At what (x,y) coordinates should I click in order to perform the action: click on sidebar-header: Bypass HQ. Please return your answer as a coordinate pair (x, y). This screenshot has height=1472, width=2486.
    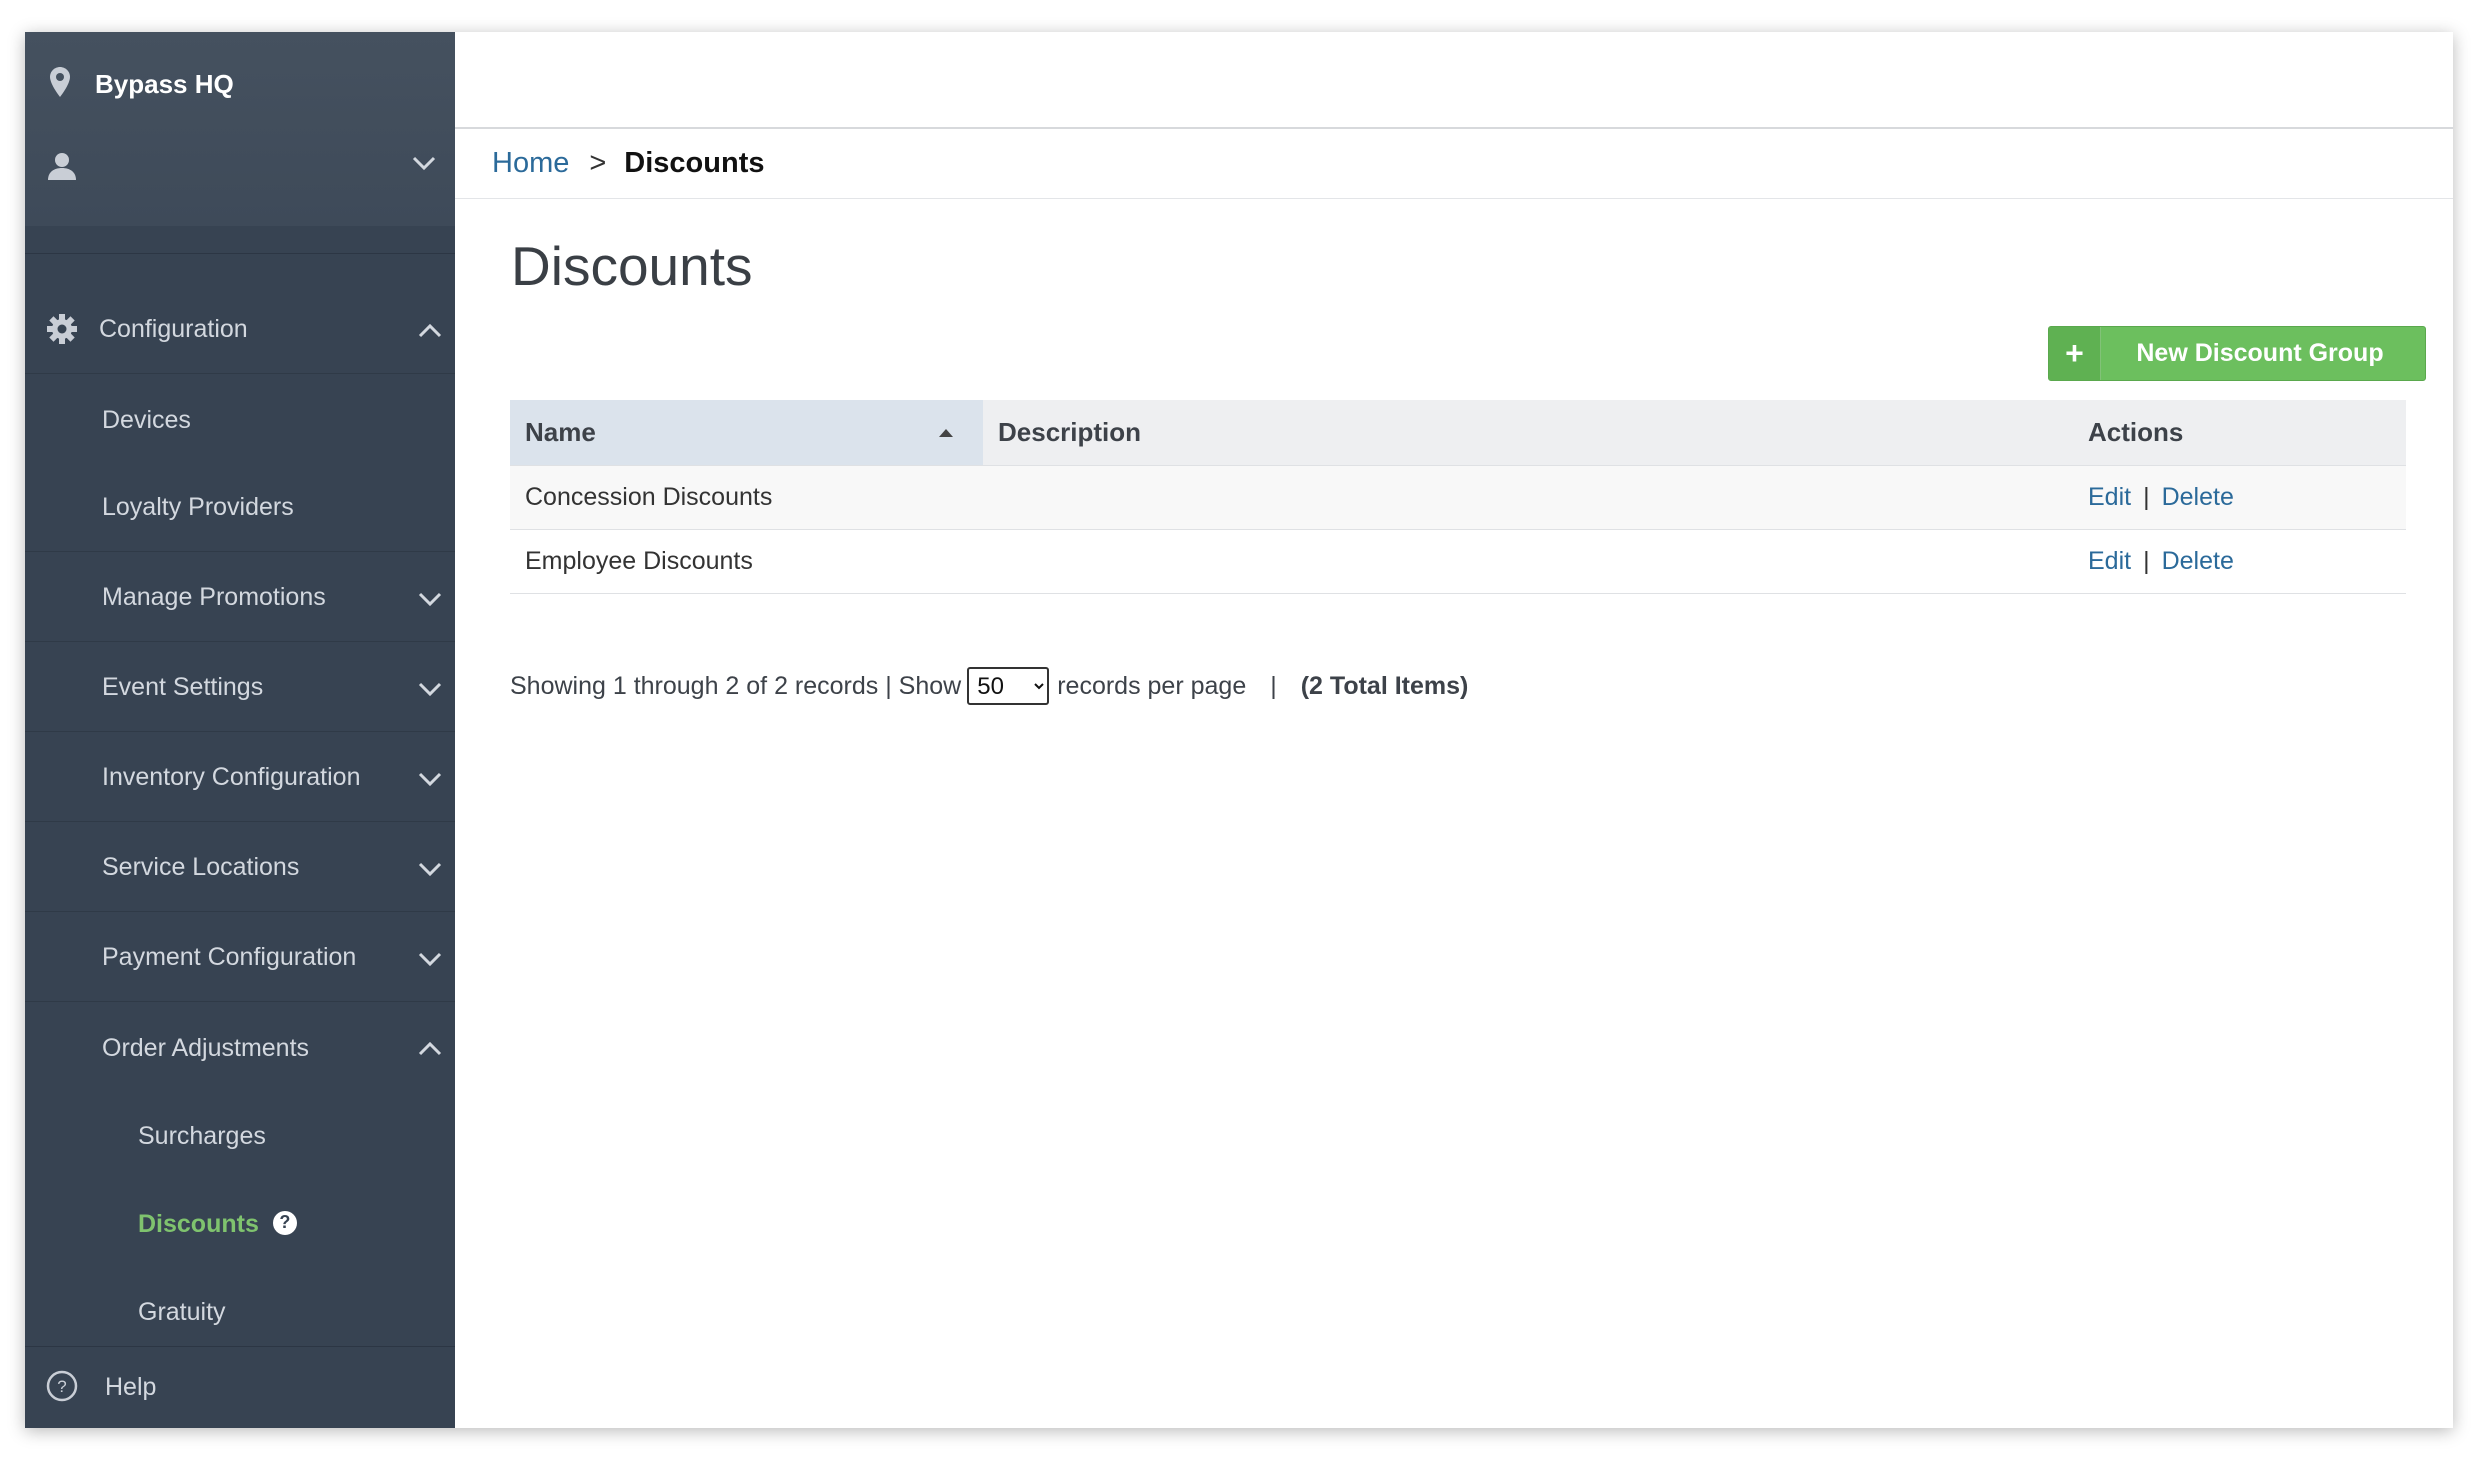
    Looking at the image, I should click on (240, 129).